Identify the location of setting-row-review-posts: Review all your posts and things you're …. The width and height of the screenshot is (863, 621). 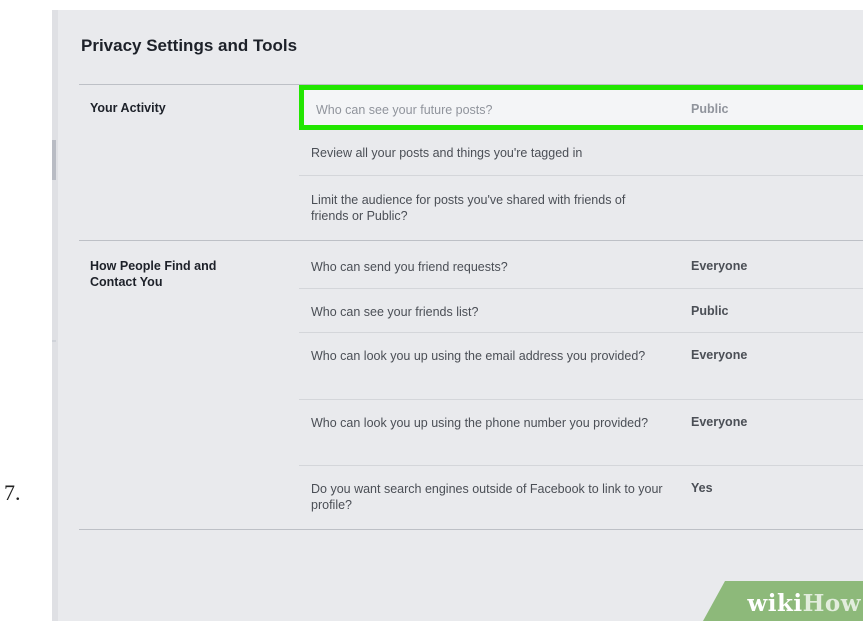
(581, 152).